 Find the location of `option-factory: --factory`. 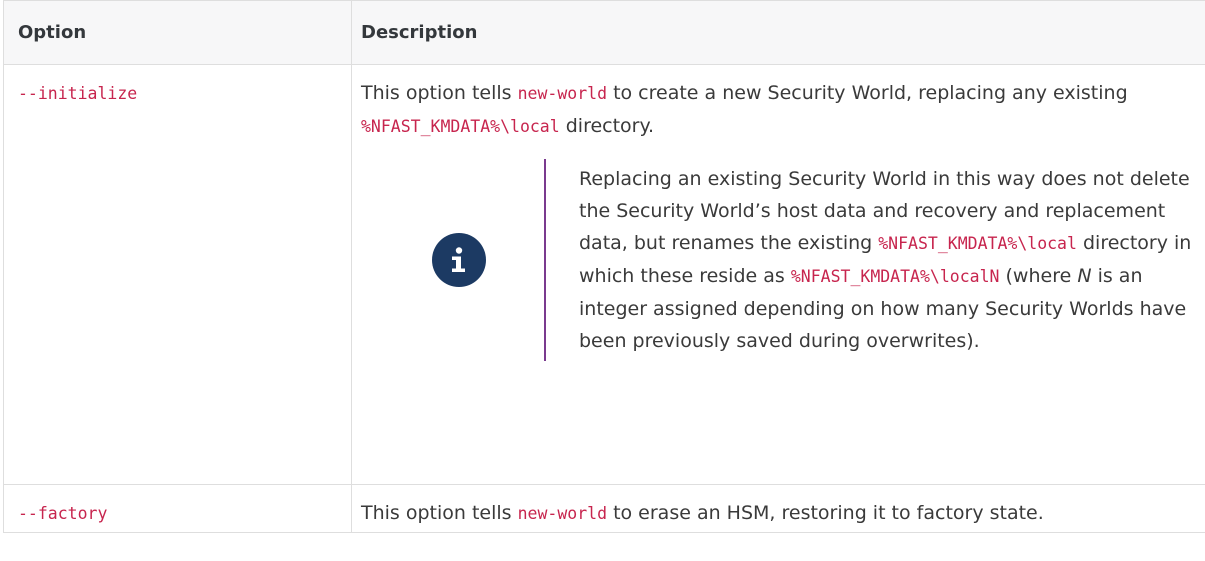

option-factory: --factory is located at coordinates (63, 513).